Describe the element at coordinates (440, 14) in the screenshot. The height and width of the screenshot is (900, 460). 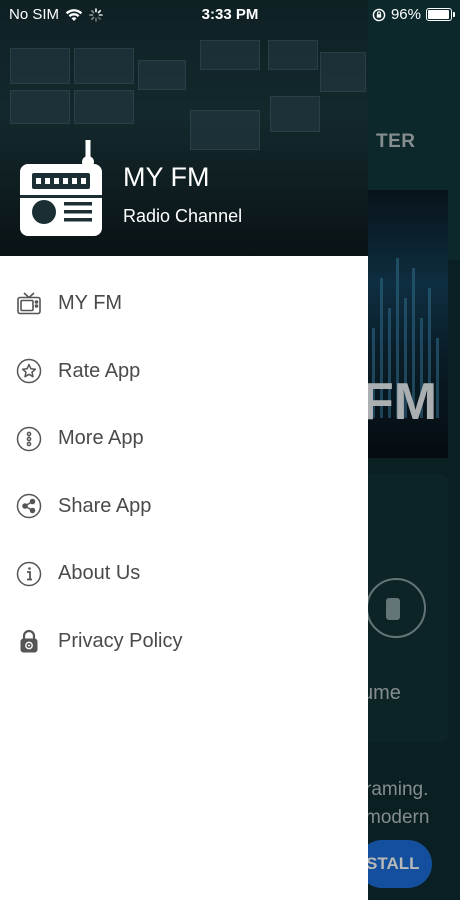
I see `battery-icon` at that location.